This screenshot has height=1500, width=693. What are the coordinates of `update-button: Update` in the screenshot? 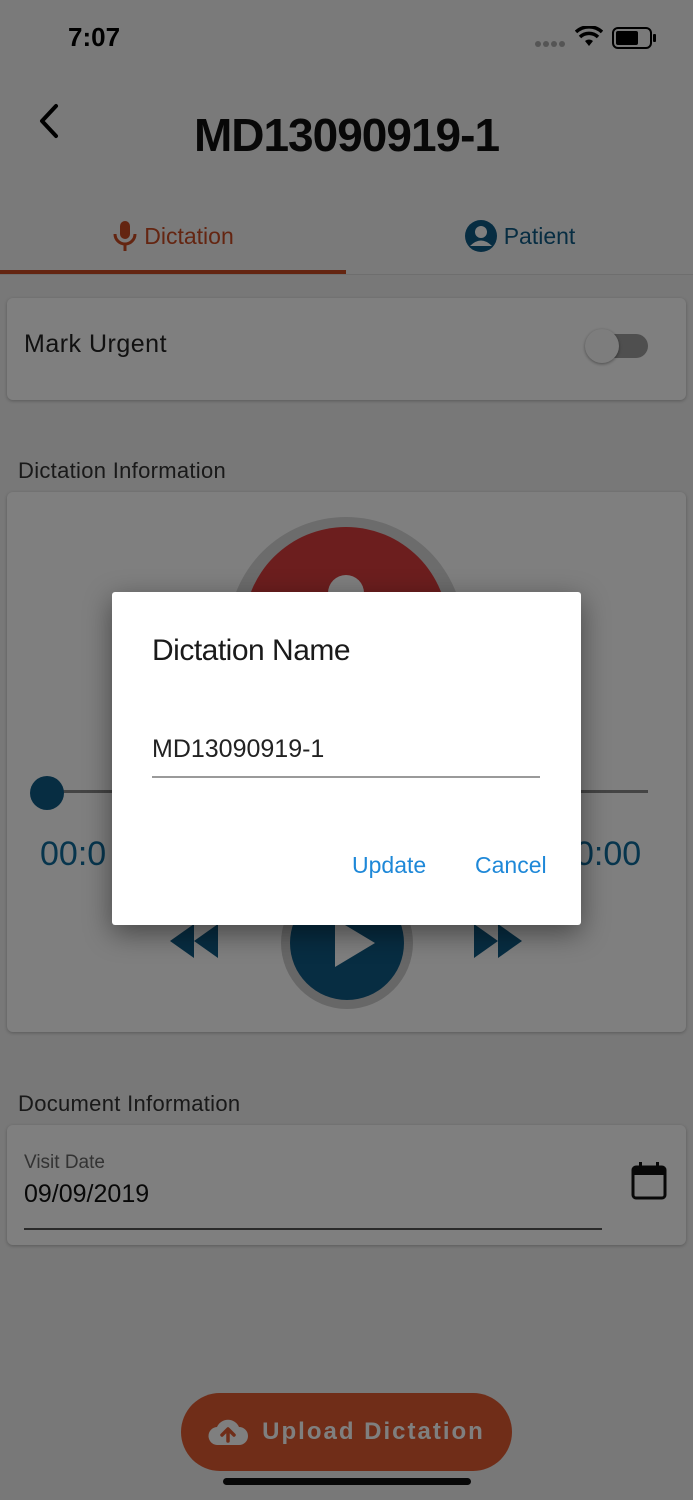 It's located at (389, 865).